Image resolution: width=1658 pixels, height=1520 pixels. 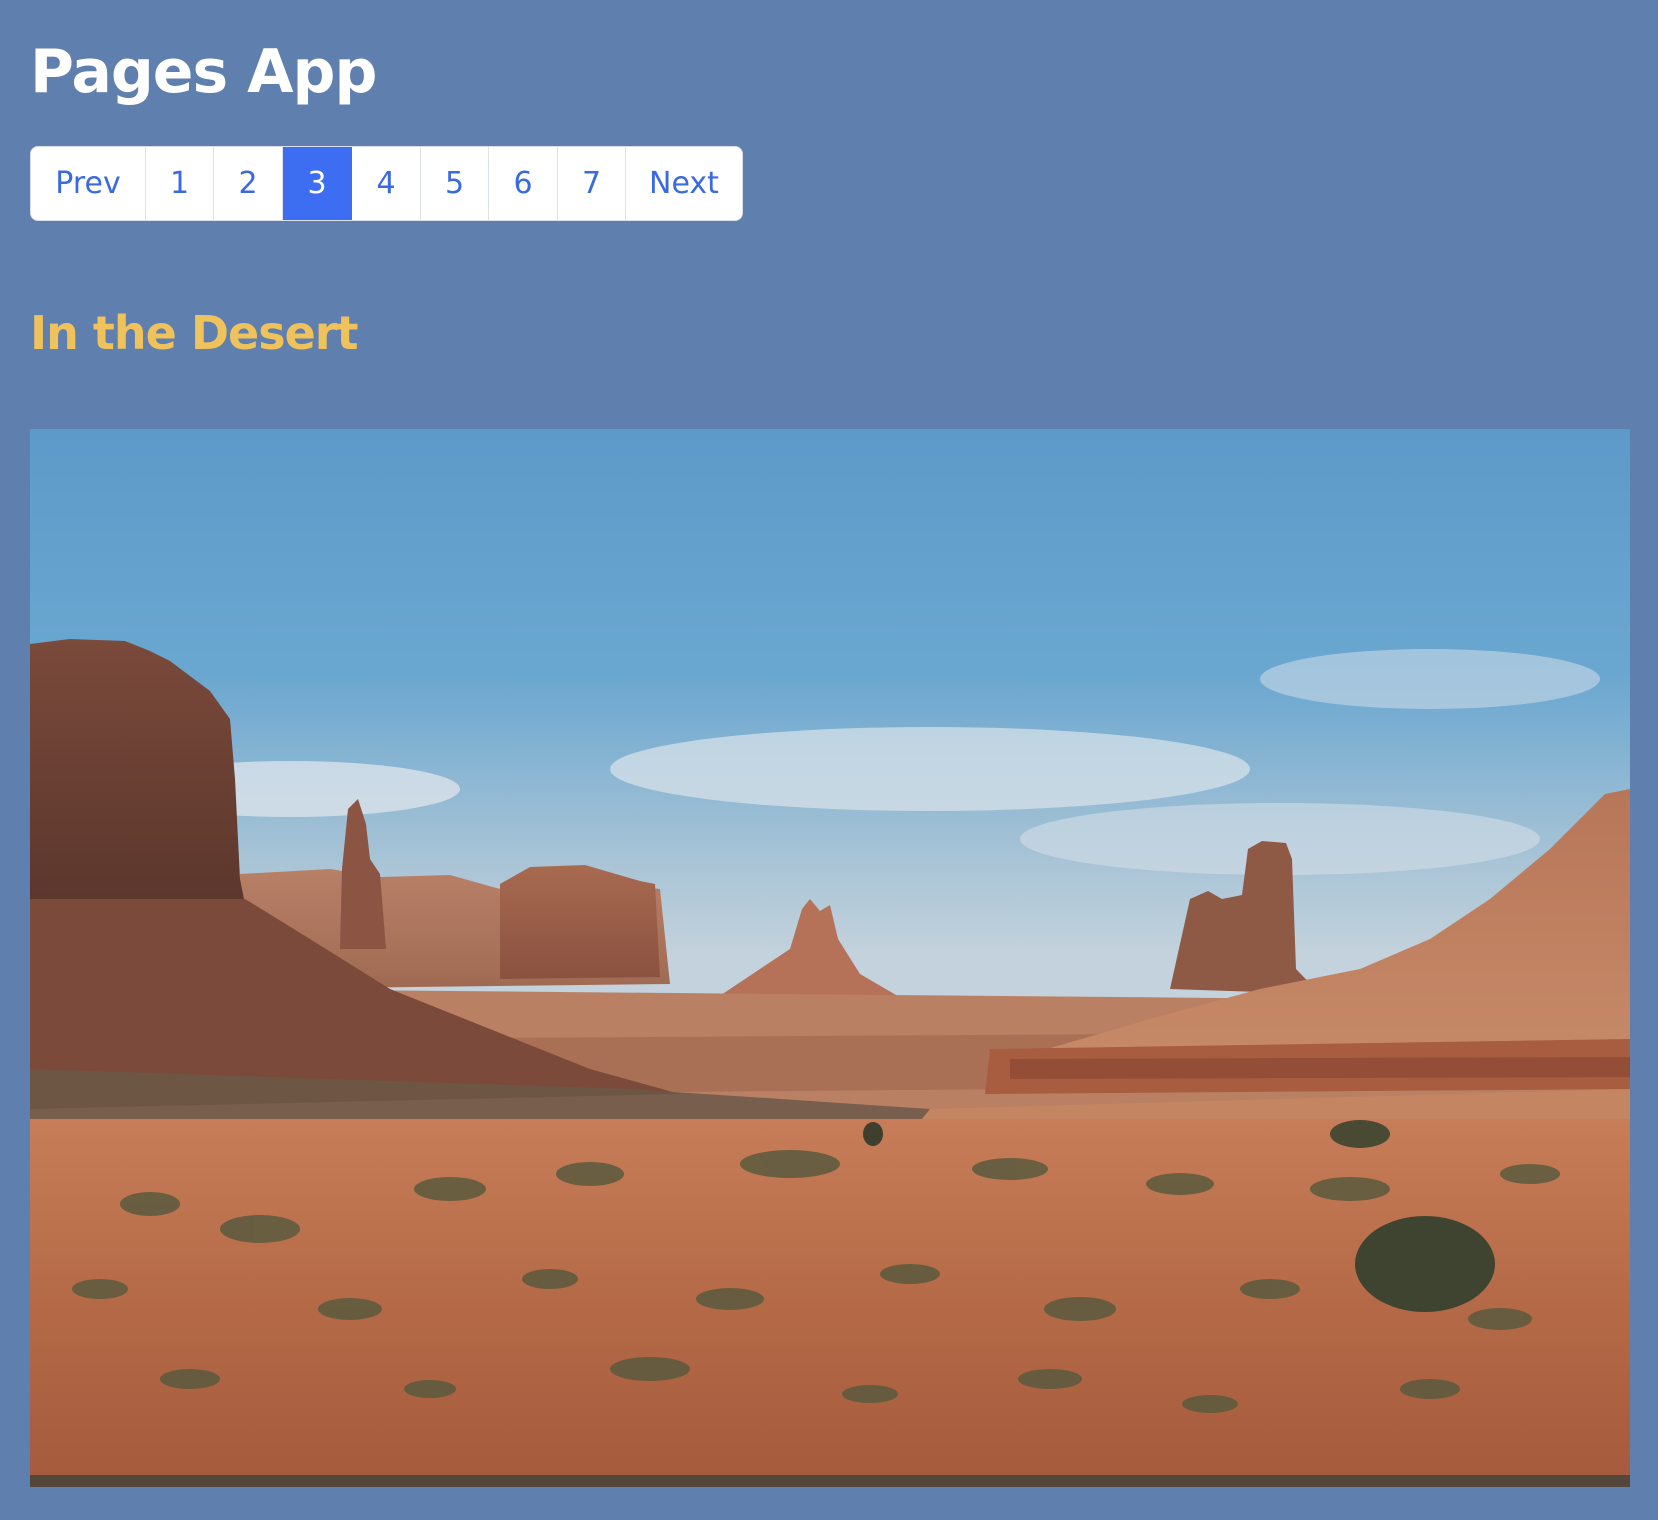 I want to click on page-1-button: 1, so click(x=180, y=183).